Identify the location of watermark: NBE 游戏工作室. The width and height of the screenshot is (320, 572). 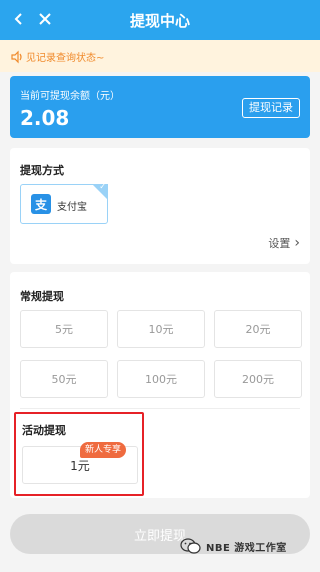
(233, 546).